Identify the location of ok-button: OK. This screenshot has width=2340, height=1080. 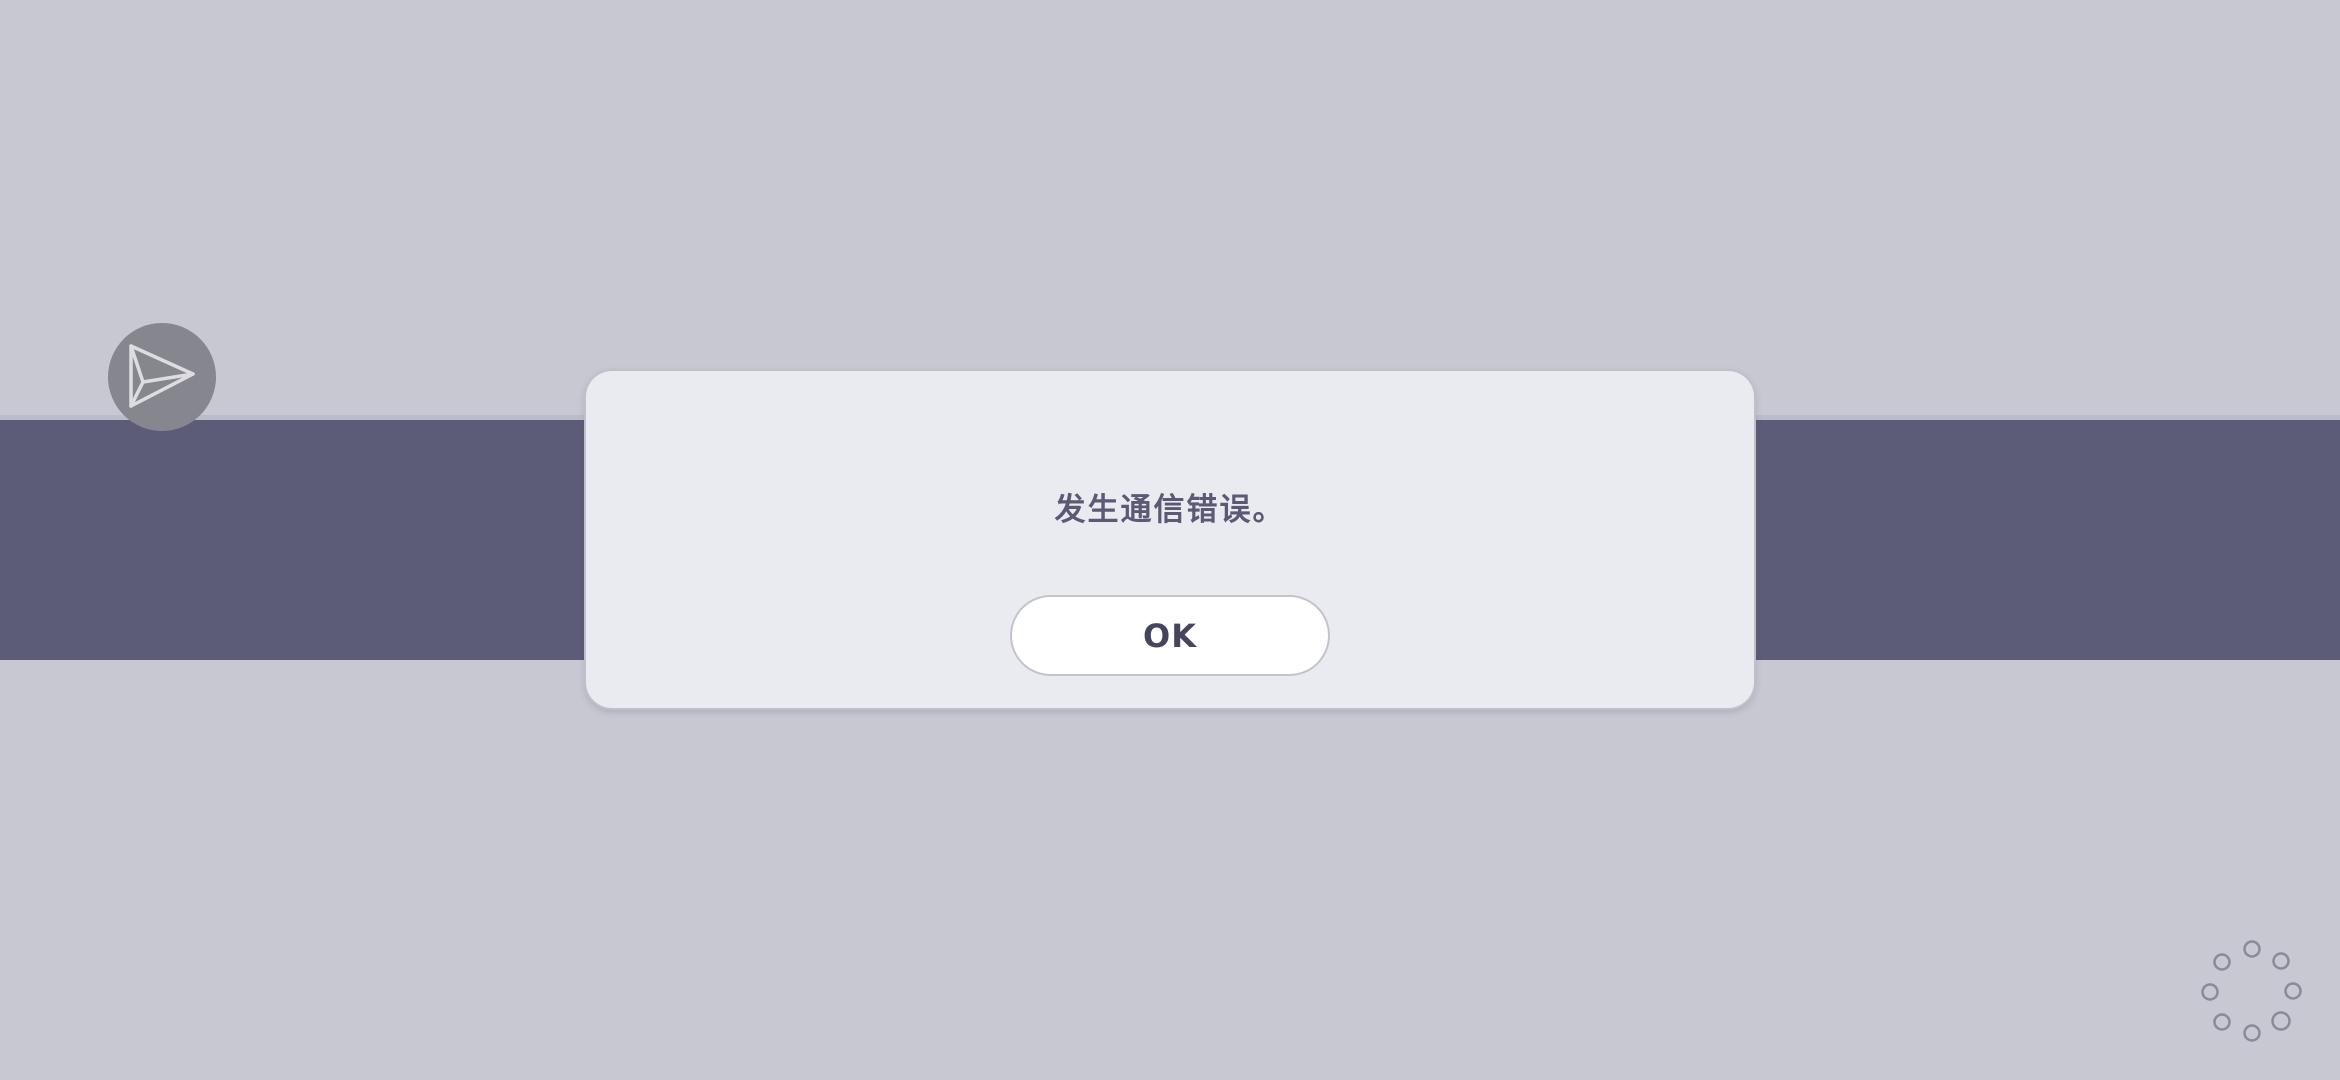
(1170, 635).